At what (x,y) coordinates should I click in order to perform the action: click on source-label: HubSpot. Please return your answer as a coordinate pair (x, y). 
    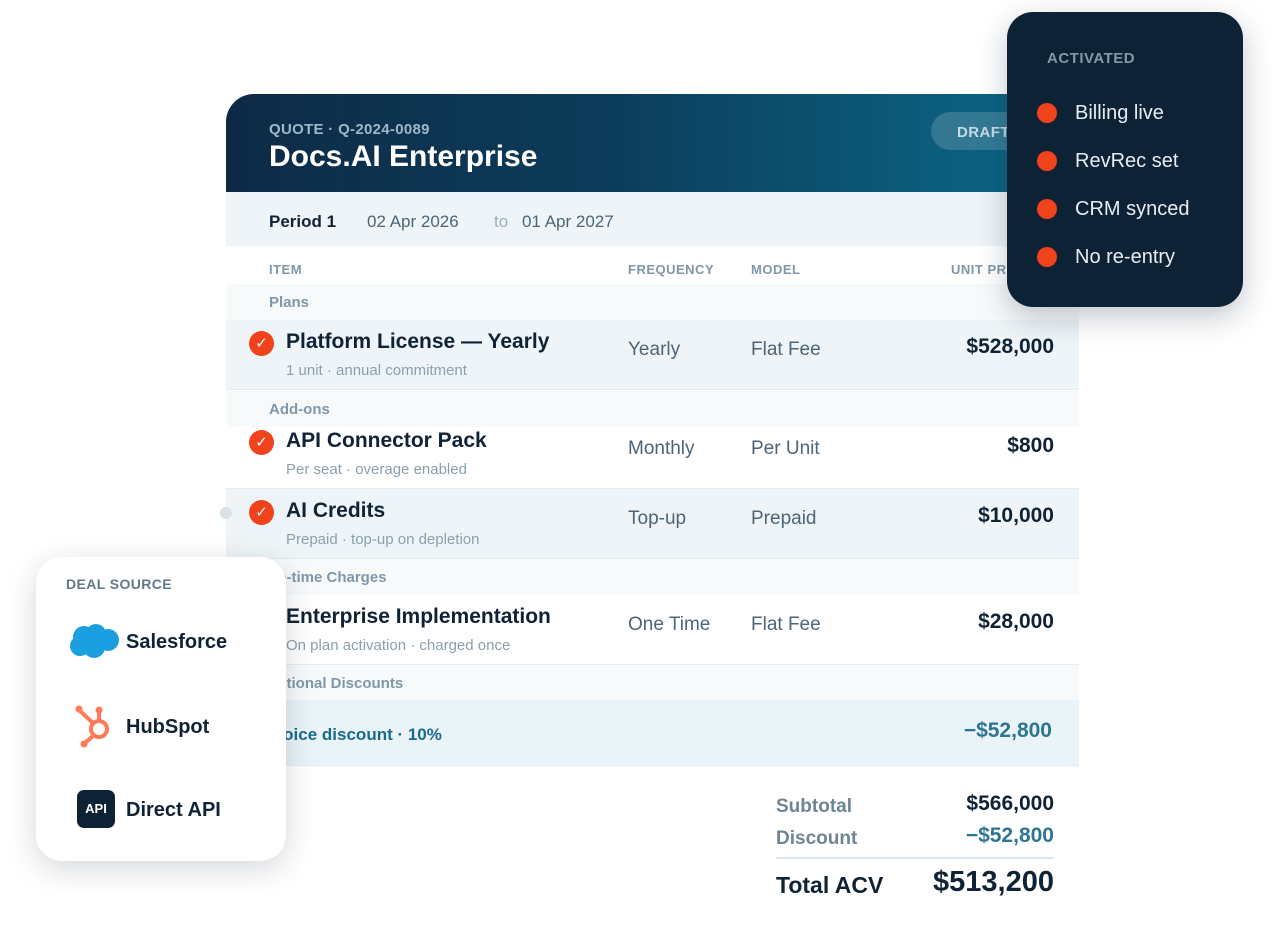
    Looking at the image, I should click on (168, 727).